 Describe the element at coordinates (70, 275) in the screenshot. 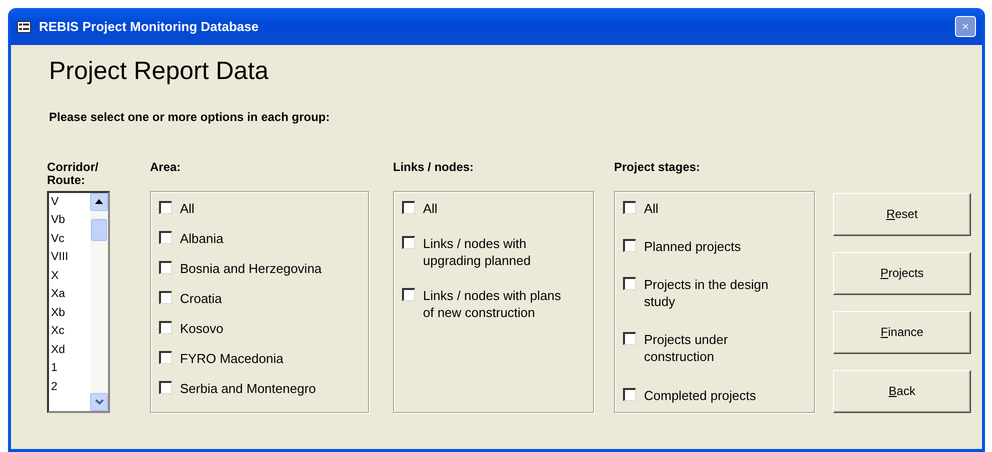

I see `list-item: X` at that location.